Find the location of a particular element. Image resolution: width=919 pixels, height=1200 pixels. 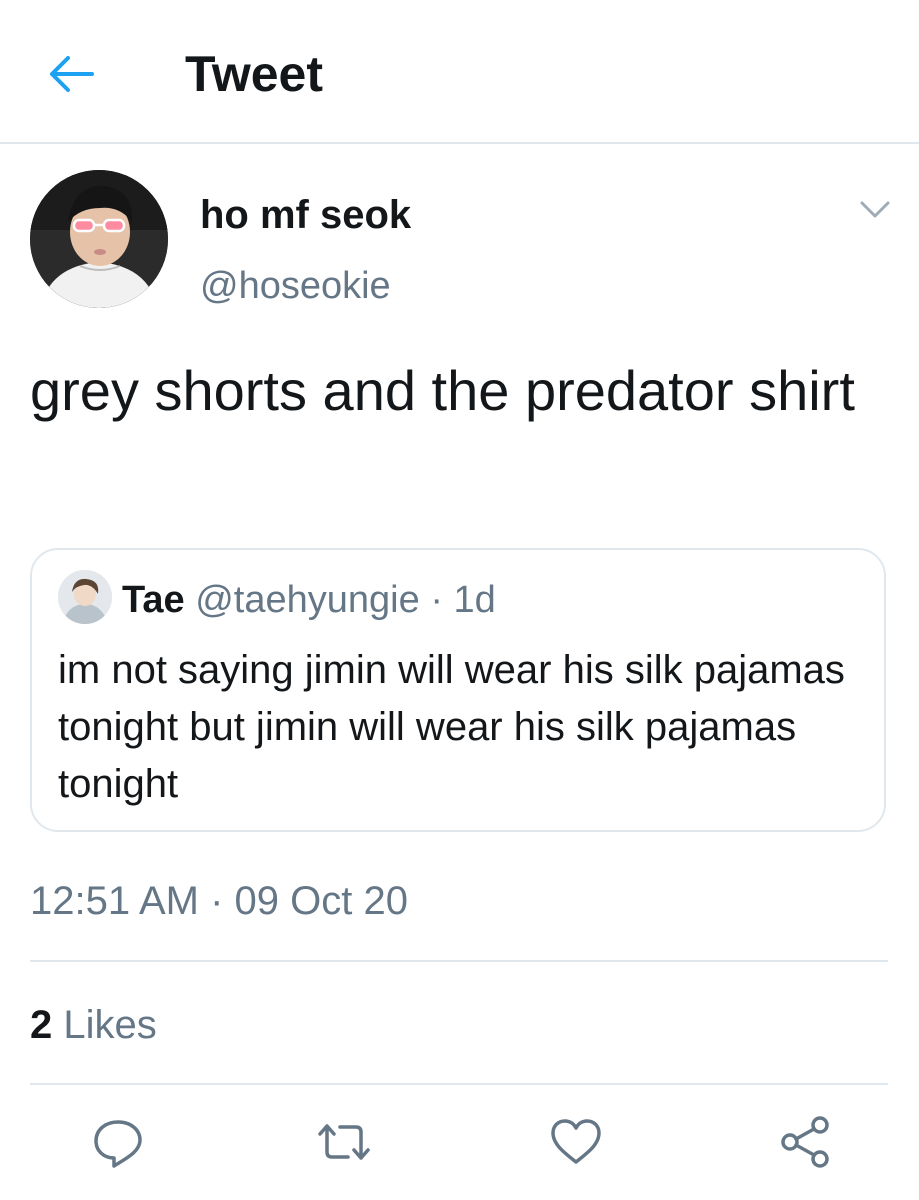

quoted-avatar is located at coordinates (85, 597).